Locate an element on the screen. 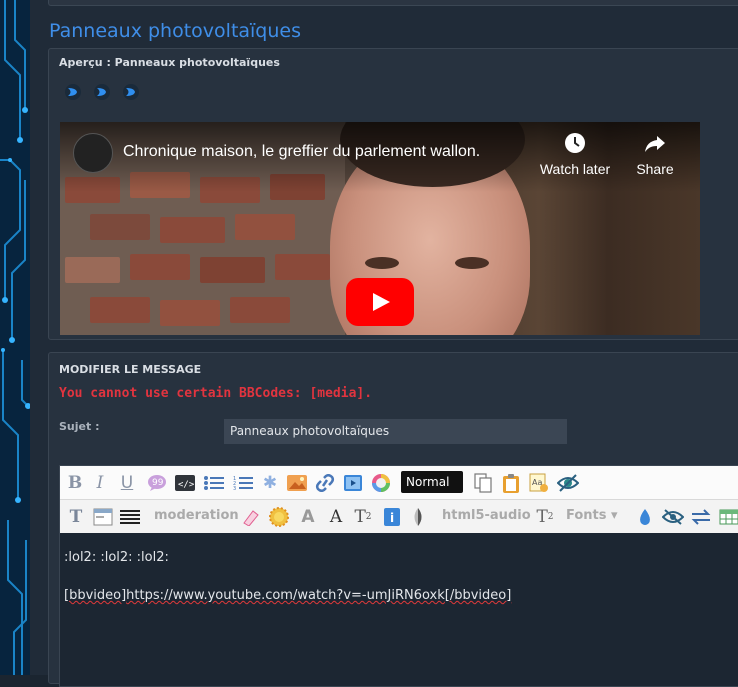 The width and height of the screenshot is (738, 687). contrast-icon is located at coordinates (418, 517).